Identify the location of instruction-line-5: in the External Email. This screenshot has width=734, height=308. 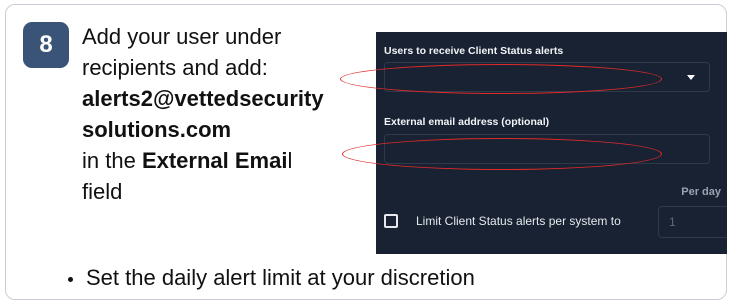
(231, 160).